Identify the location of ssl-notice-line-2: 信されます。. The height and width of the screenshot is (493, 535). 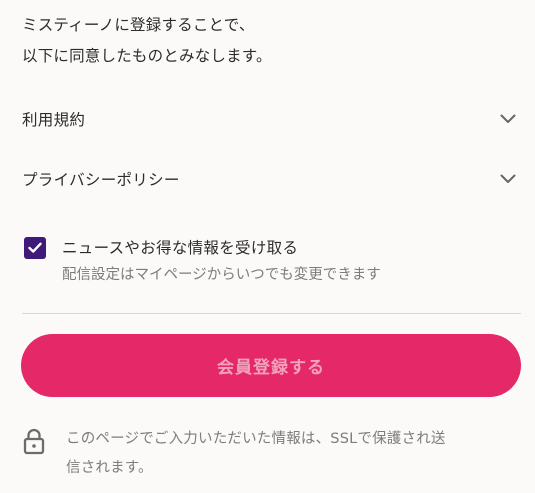
(109, 468).